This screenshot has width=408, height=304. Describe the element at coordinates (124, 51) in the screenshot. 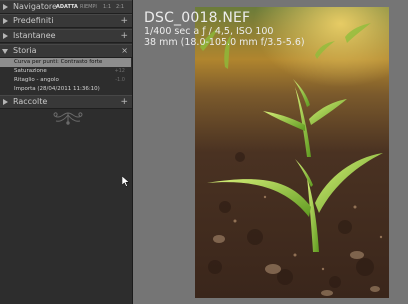

I see `clear-history-icon: ×` at that location.